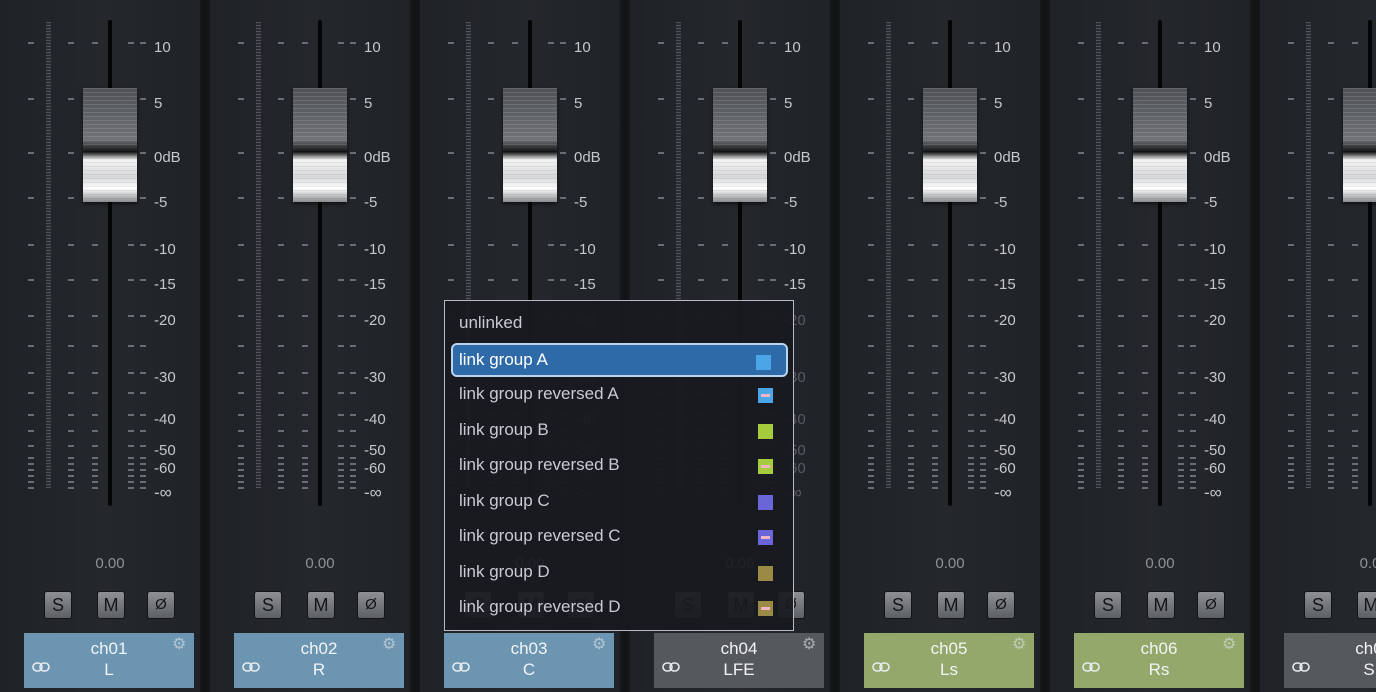  I want to click on menu-item-link-group-D: link group D, so click(619, 573).